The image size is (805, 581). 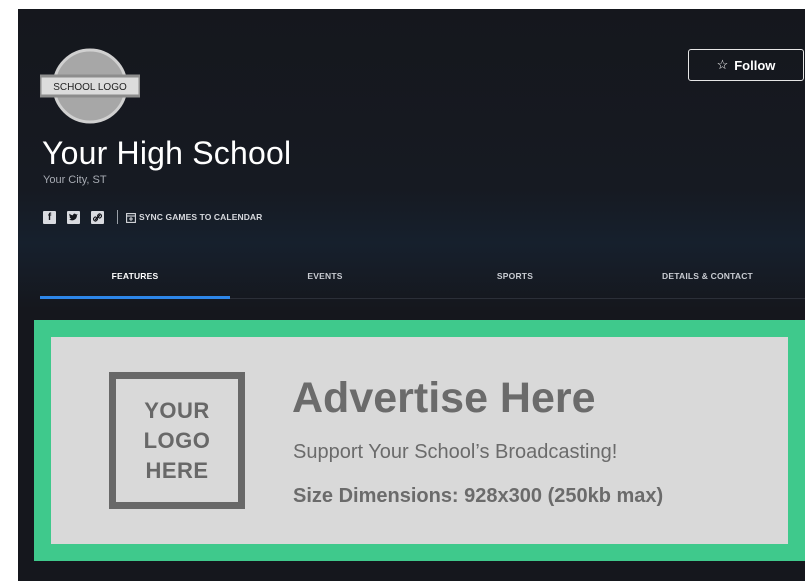 I want to click on school-logo: SCHOOL LOGO, so click(x=90, y=86).